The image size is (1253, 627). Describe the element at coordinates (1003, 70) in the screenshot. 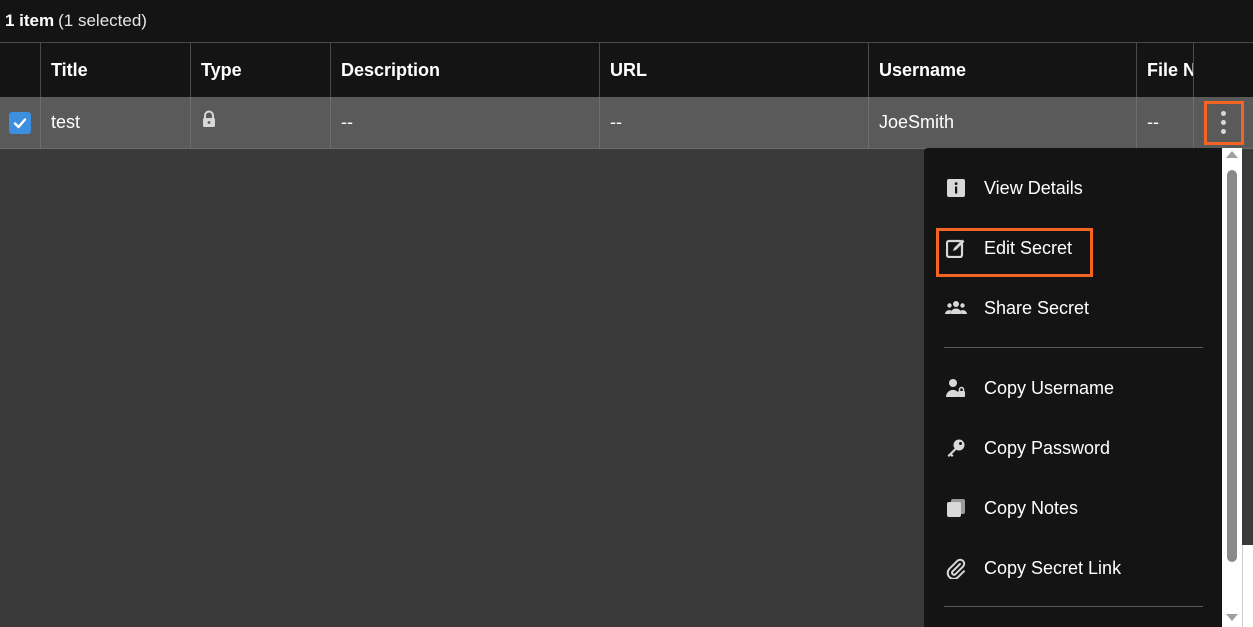

I see `column-header-username: Username` at that location.